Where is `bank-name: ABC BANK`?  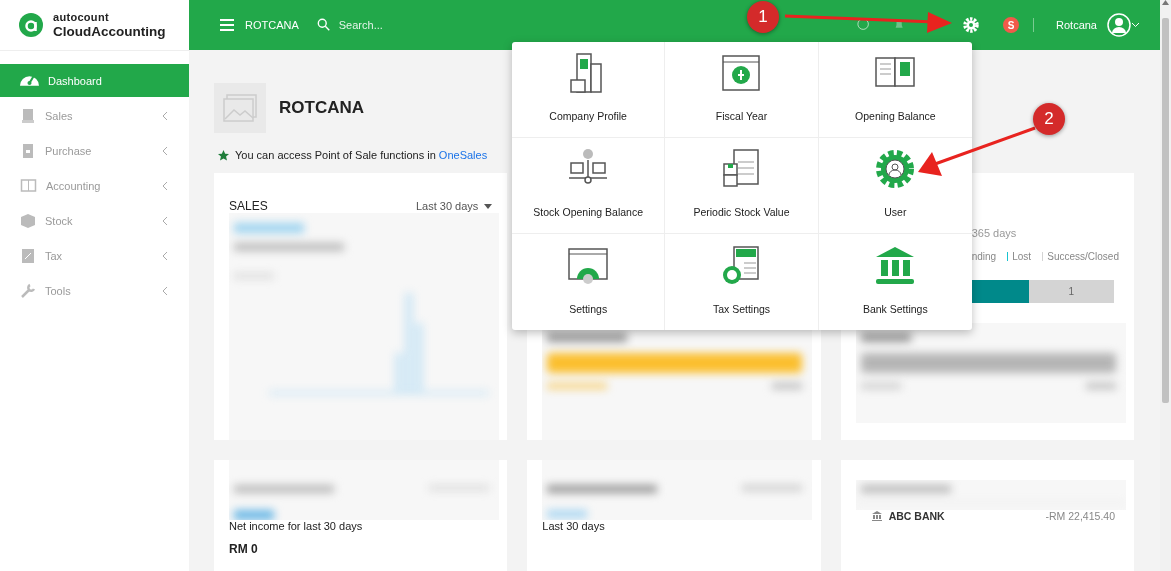
bank-name: ABC BANK is located at coordinates (917, 516).